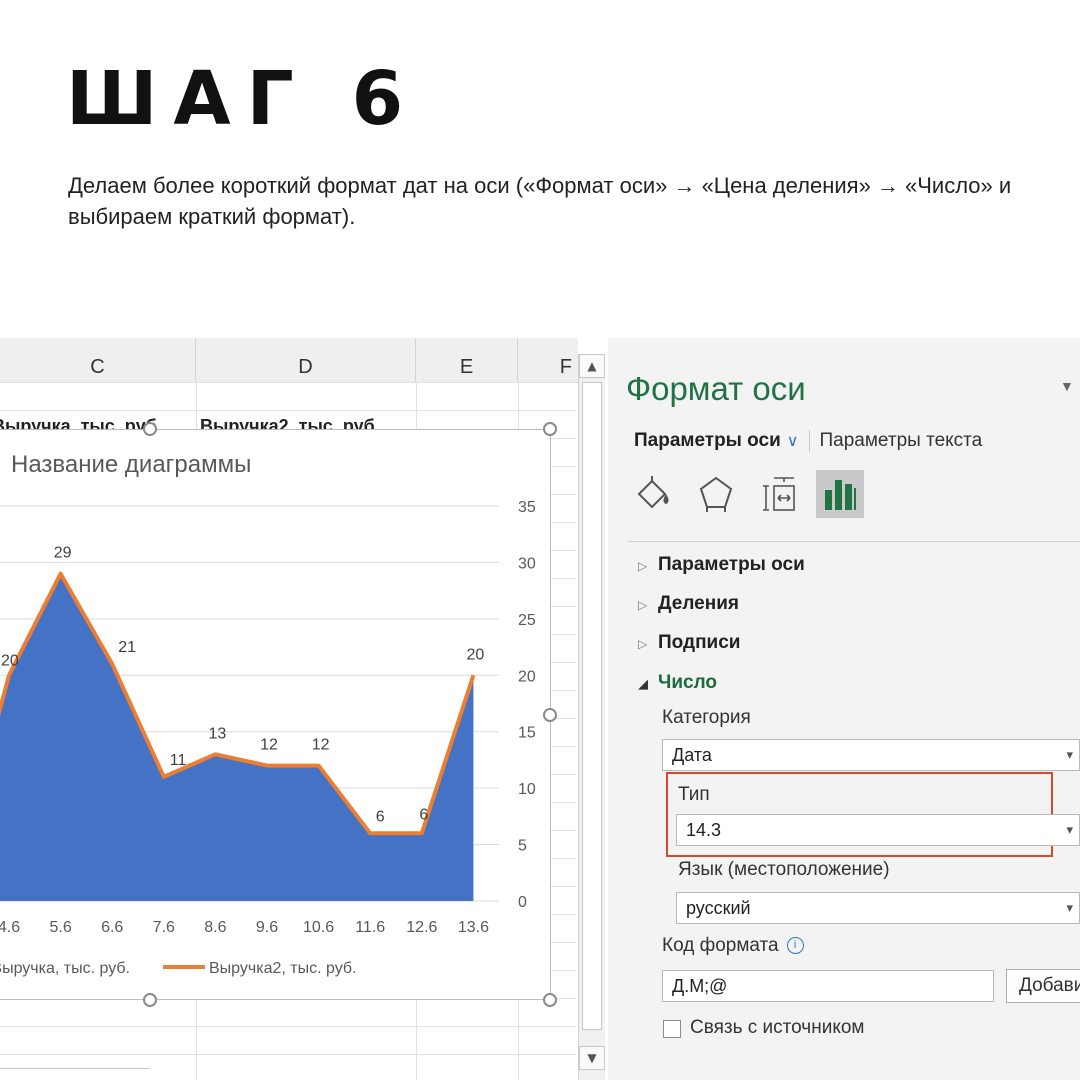  I want to click on tab-axis-options: Параметры оси, so click(707, 440).